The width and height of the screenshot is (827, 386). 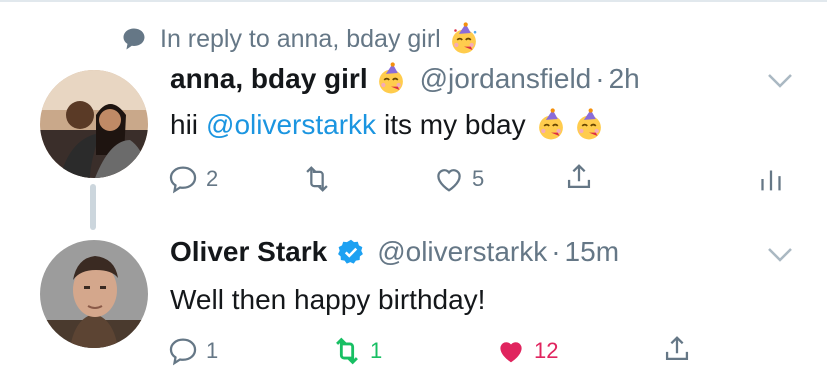 I want to click on tweet-text-body: Well then happy birthday!, so click(x=328, y=299).